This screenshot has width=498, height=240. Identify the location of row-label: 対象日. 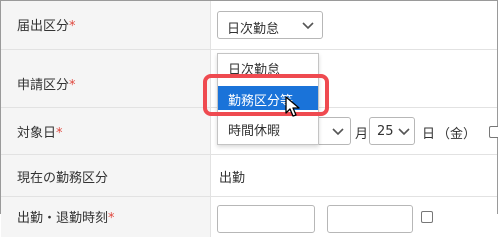
(37, 133).